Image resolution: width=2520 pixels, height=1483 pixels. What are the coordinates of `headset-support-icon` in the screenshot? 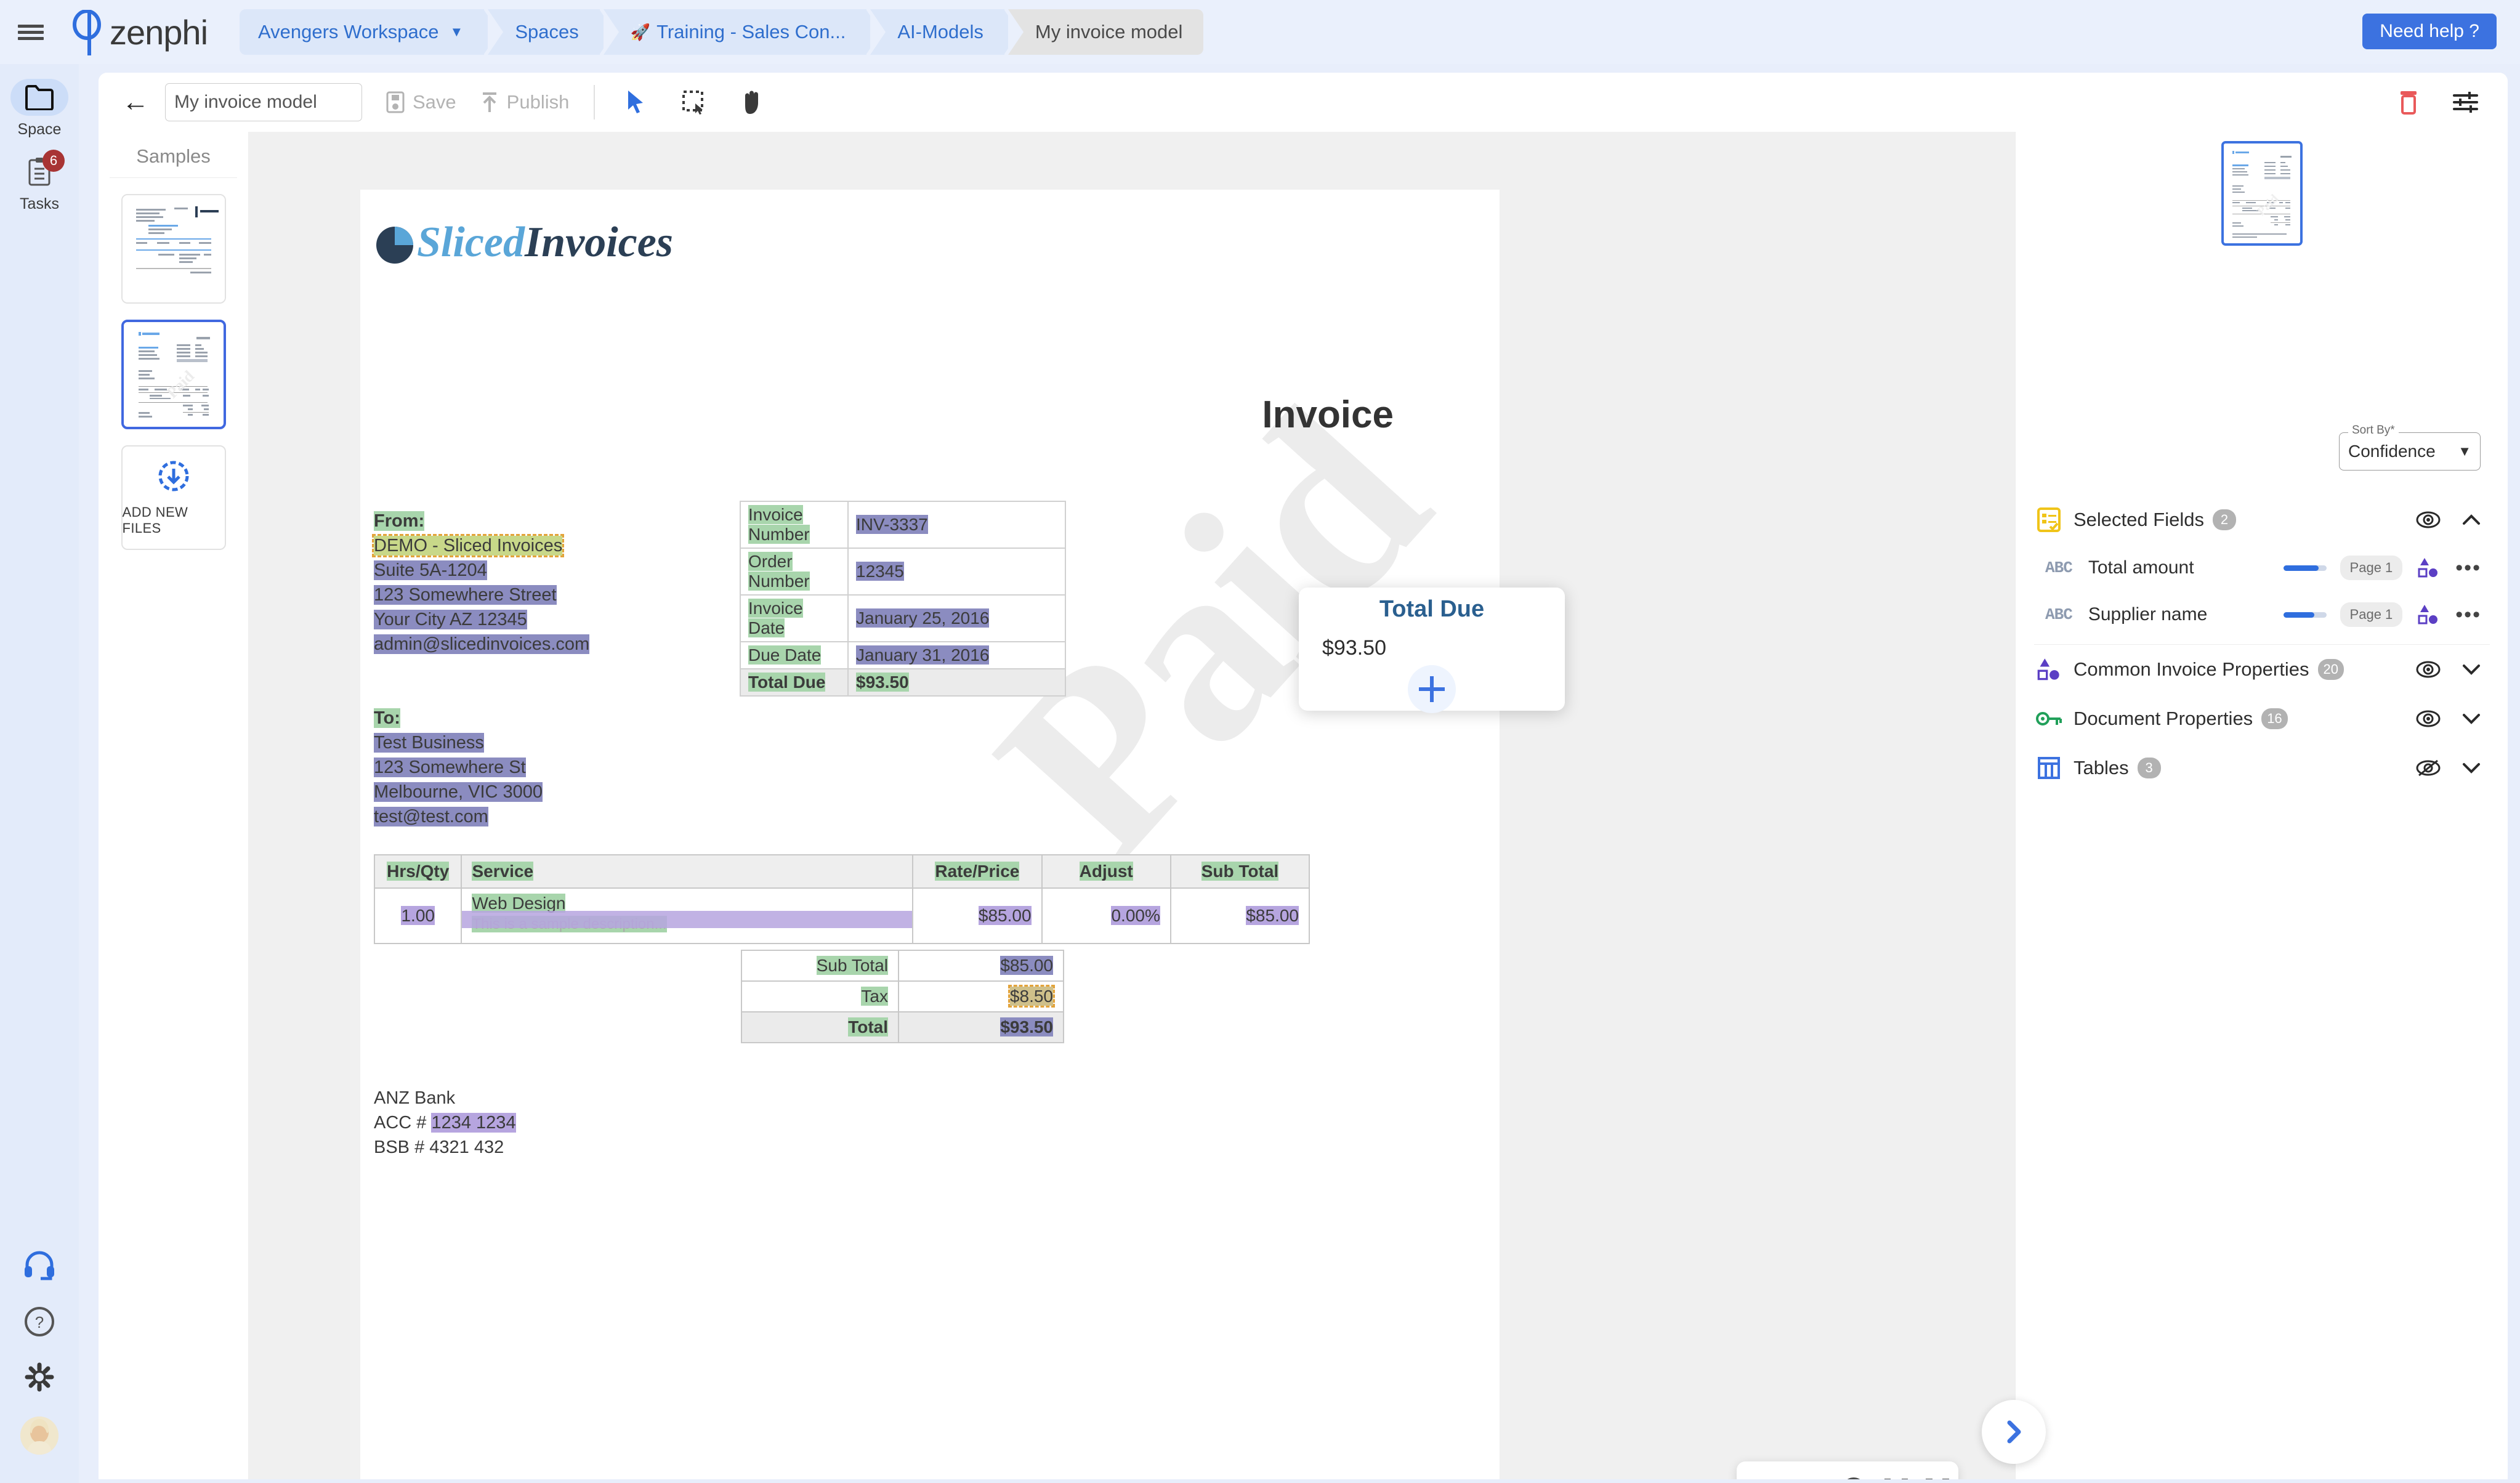 It's located at (39, 1265).